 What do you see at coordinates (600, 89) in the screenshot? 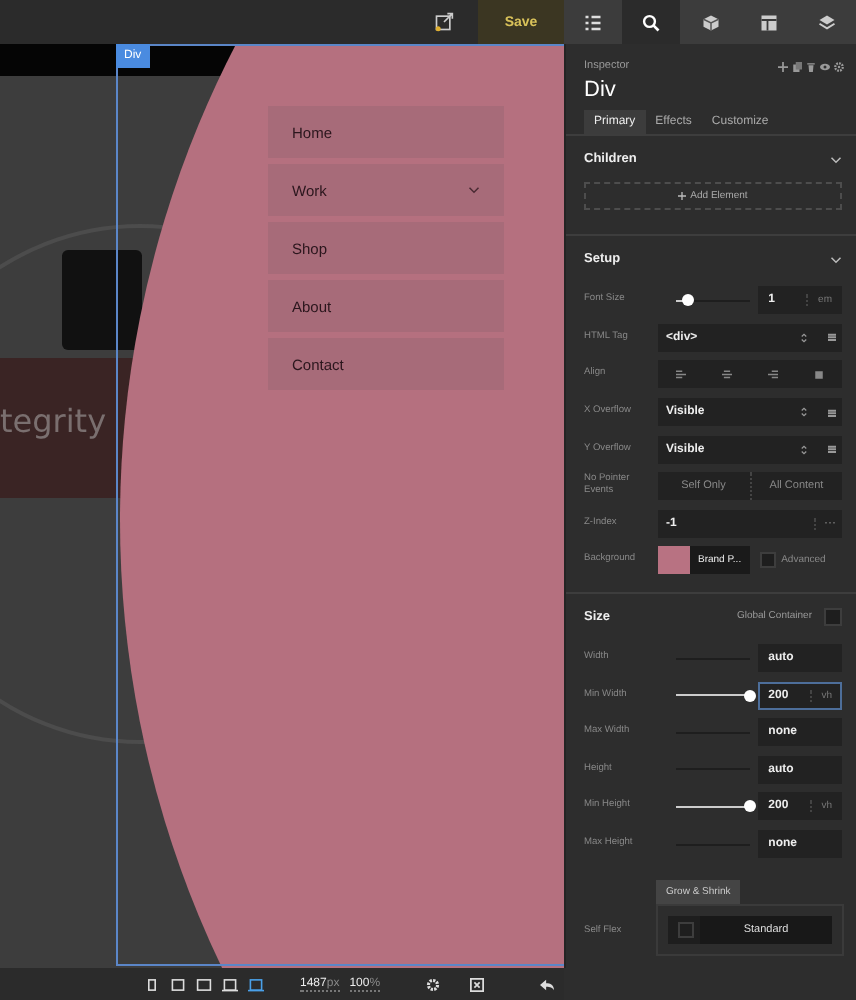
I see `element-title: Div` at bounding box center [600, 89].